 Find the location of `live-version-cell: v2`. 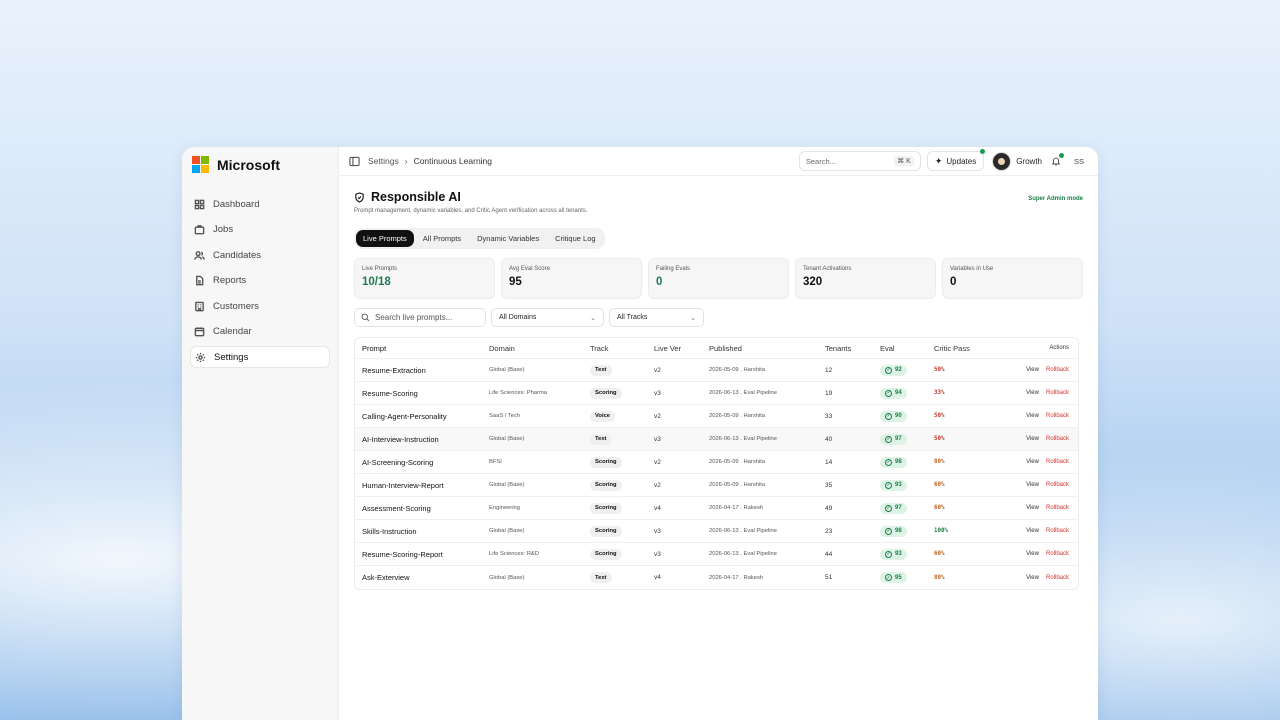

live-version-cell: v2 is located at coordinates (657, 370).